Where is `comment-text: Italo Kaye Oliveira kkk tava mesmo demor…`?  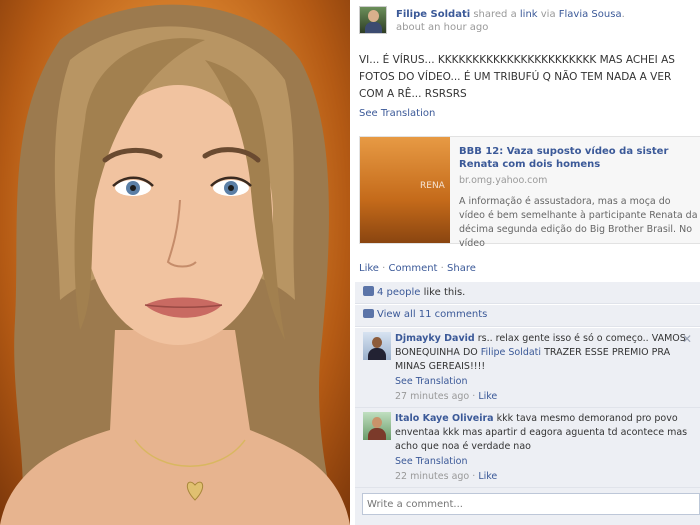 comment-text: Italo Kaye Oliveira kkk tava mesmo demor… is located at coordinates (543, 433).